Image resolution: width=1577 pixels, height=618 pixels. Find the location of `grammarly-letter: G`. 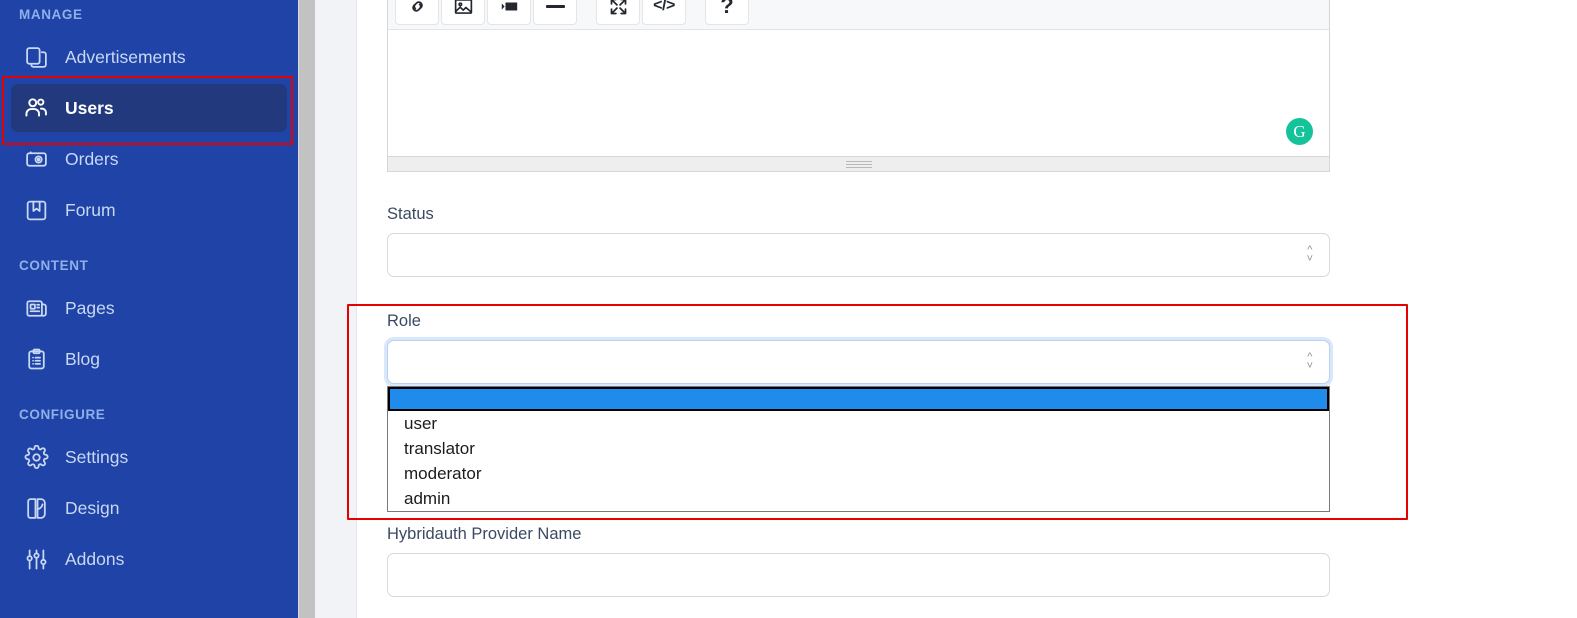

grammarly-letter: G is located at coordinates (1299, 131).